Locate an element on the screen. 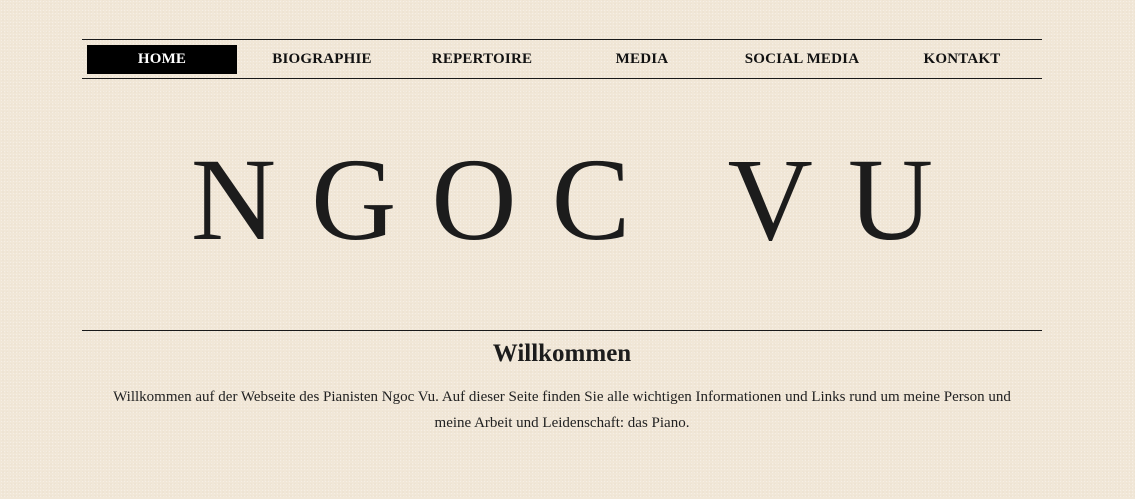 The image size is (1135, 499). section-divider is located at coordinates (562, 330).